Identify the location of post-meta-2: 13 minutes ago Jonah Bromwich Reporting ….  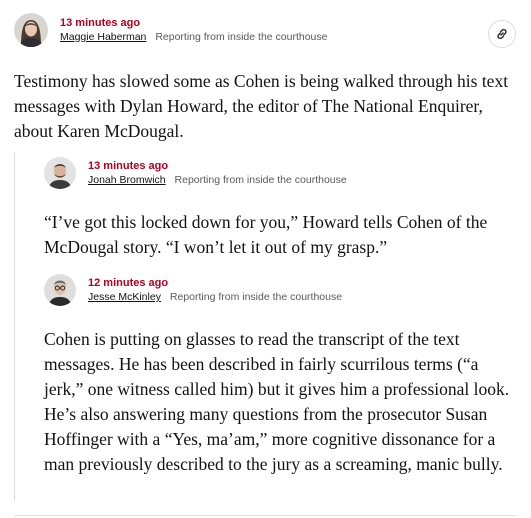
(217, 173).